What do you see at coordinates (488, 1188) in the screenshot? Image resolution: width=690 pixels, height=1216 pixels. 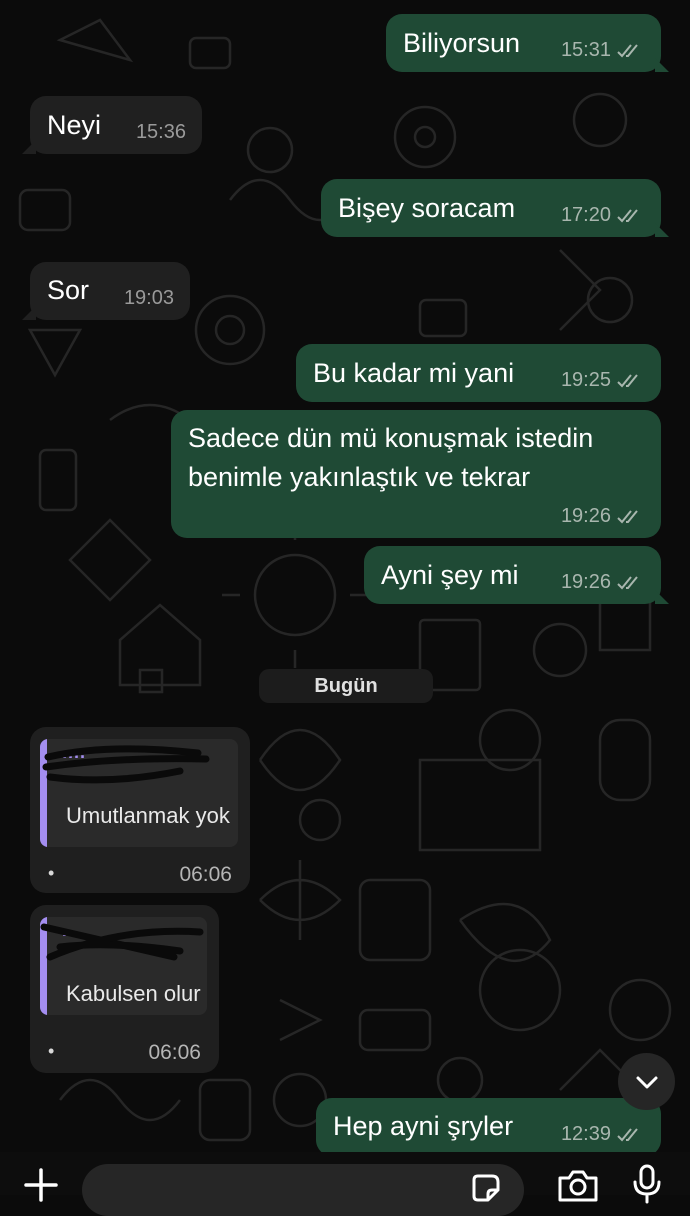 I see `sticker-icon` at bounding box center [488, 1188].